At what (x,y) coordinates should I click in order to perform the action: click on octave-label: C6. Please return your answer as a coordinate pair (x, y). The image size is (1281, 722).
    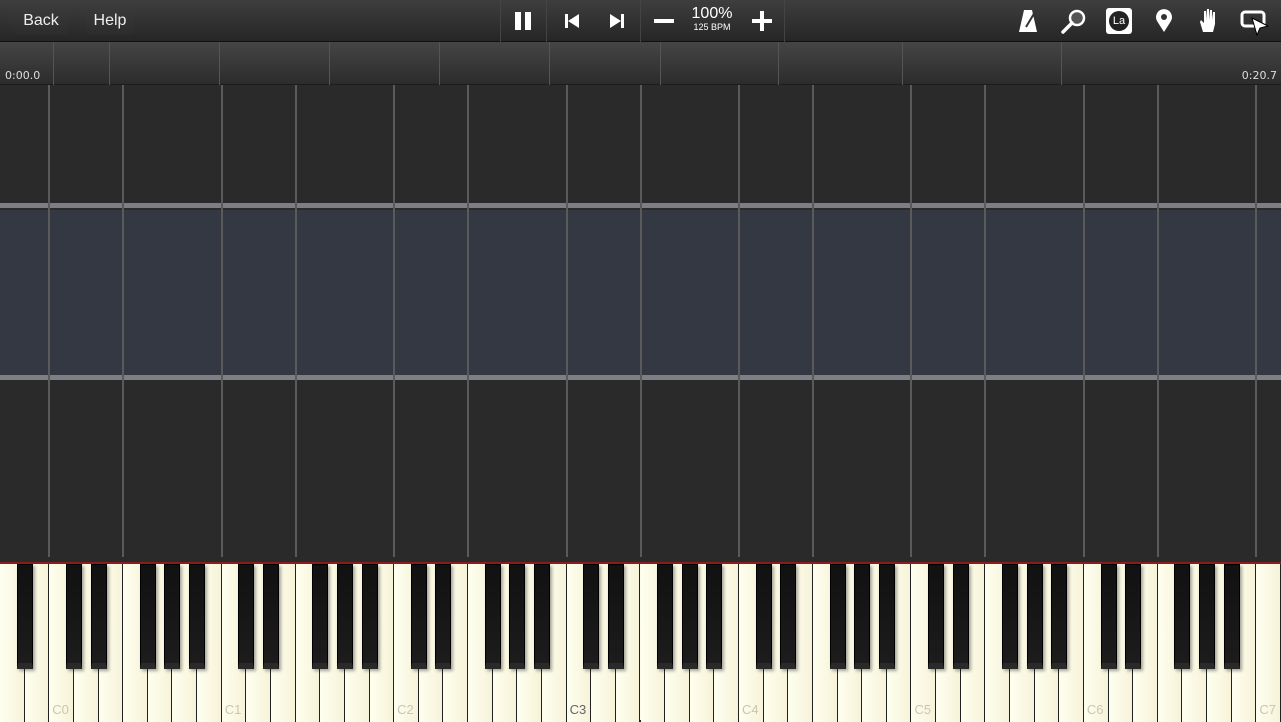
    Looking at the image, I should click on (1095, 709).